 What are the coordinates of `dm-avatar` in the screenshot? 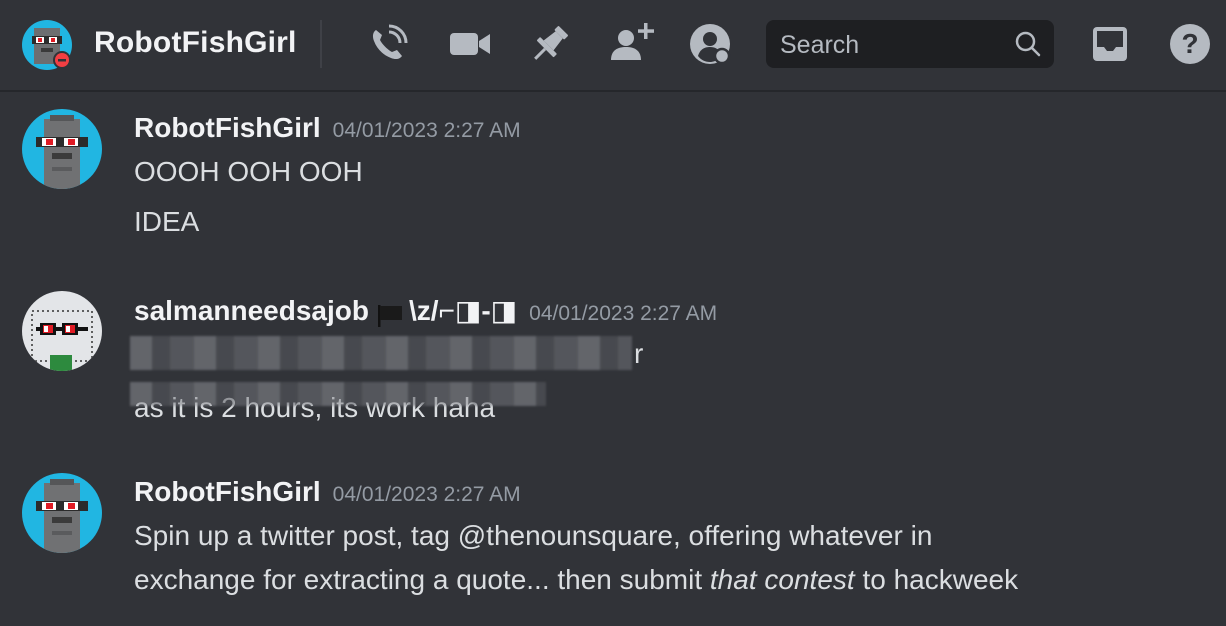 It's located at (47, 45).